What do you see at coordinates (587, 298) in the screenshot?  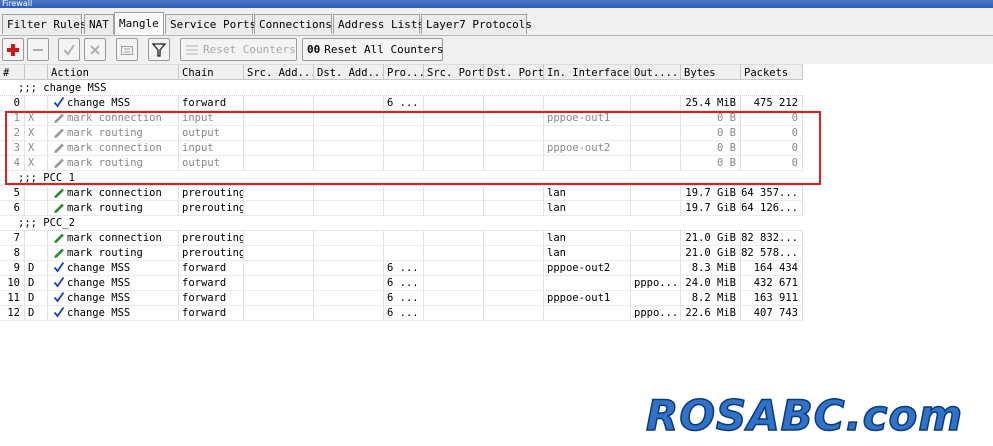 I see `rule-in-interface: pppoe-out1` at bounding box center [587, 298].